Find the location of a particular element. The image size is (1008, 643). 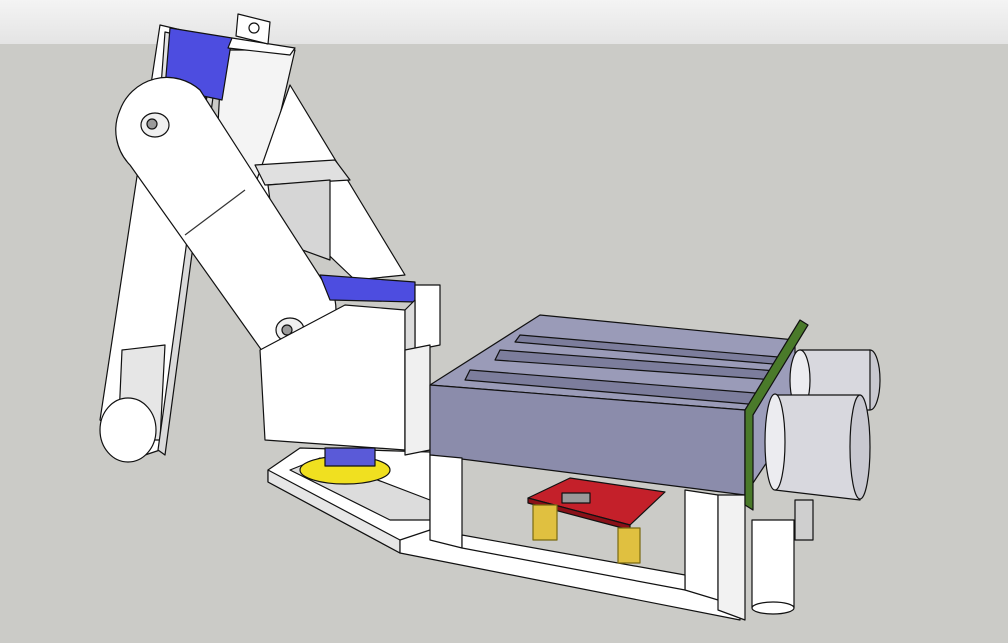

upper-joint-screw is located at coordinates (152, 124).